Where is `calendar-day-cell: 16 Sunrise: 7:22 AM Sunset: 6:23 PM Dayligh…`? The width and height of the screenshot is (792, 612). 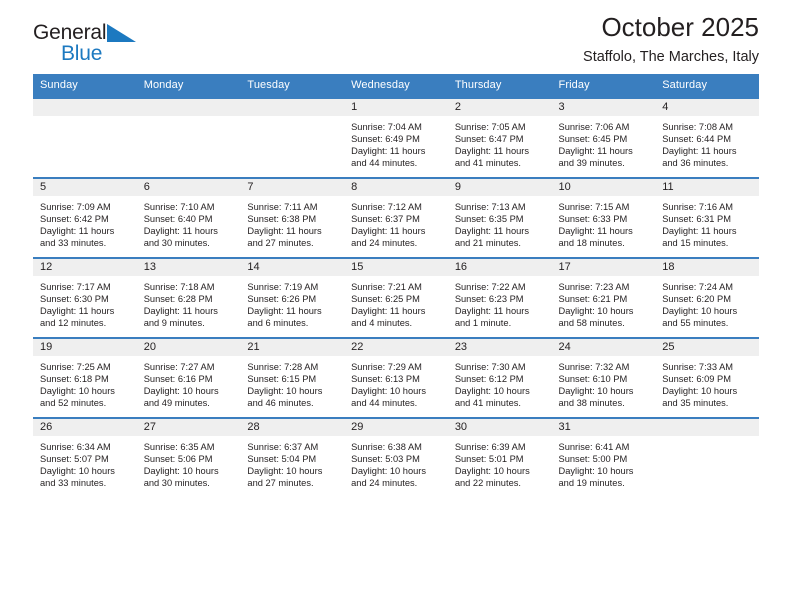 calendar-day-cell: 16 Sunrise: 7:22 AM Sunset: 6:23 PM Dayligh… is located at coordinates (499, 297).